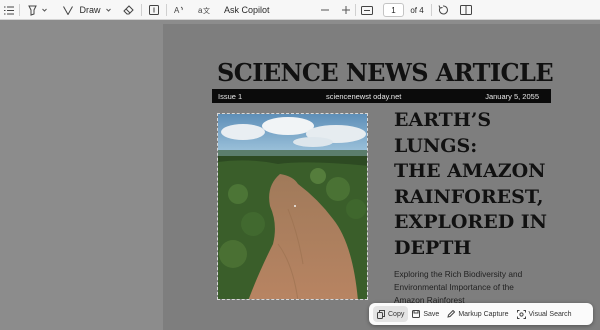  Describe the element at coordinates (431, 314) in the screenshot. I see `save-label: Save` at that location.